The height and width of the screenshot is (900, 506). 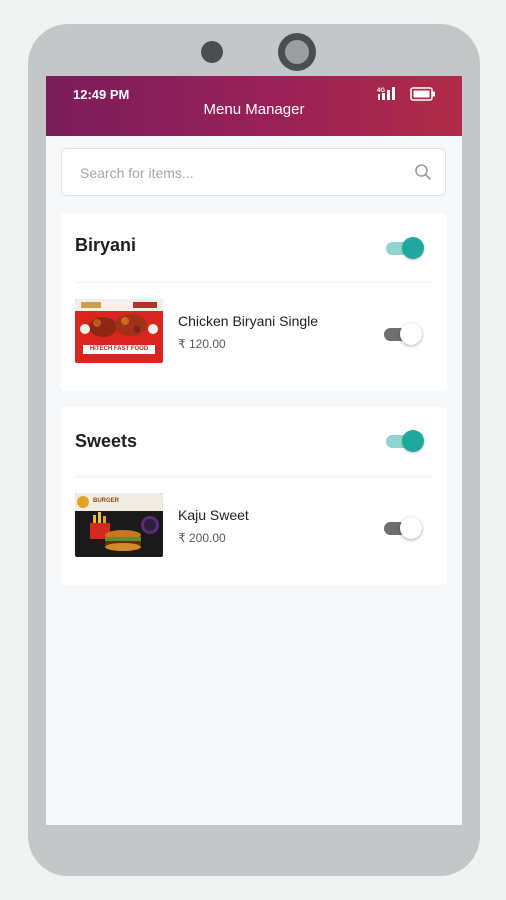 I want to click on status-time: 12:49 PM, so click(x=101, y=94).